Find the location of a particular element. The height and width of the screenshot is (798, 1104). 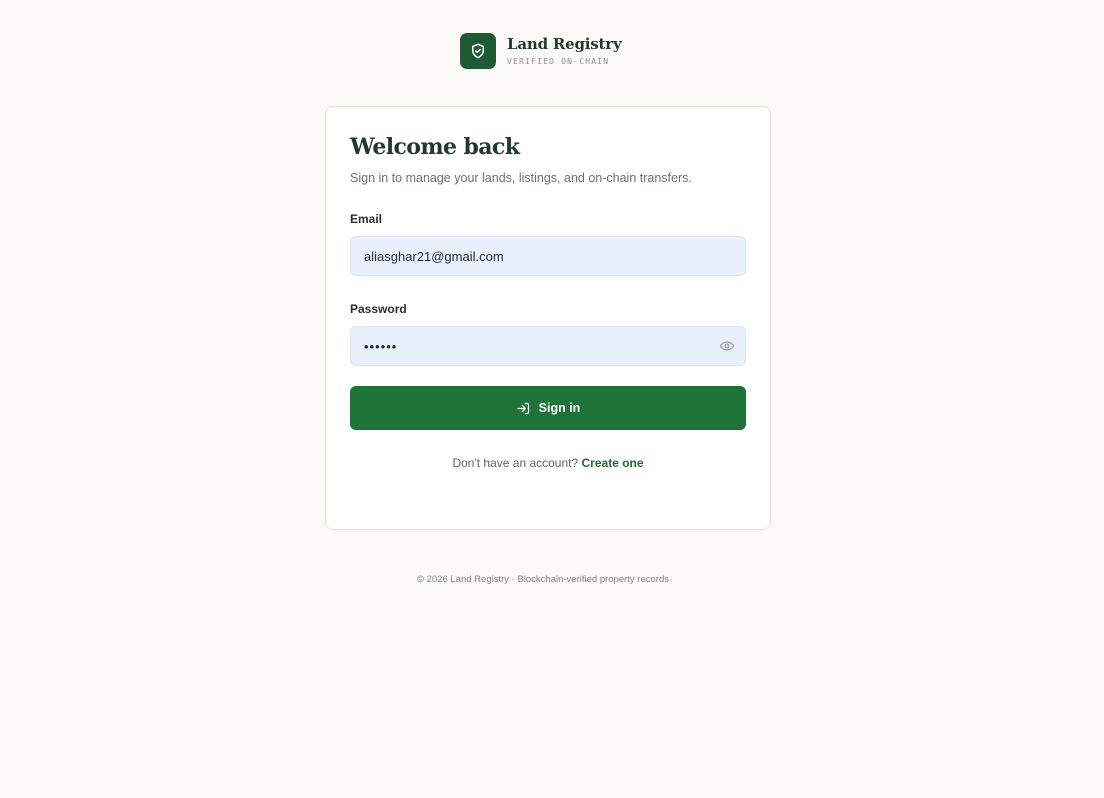

signup-prompt: Don't have an account? Create one is located at coordinates (548, 463).